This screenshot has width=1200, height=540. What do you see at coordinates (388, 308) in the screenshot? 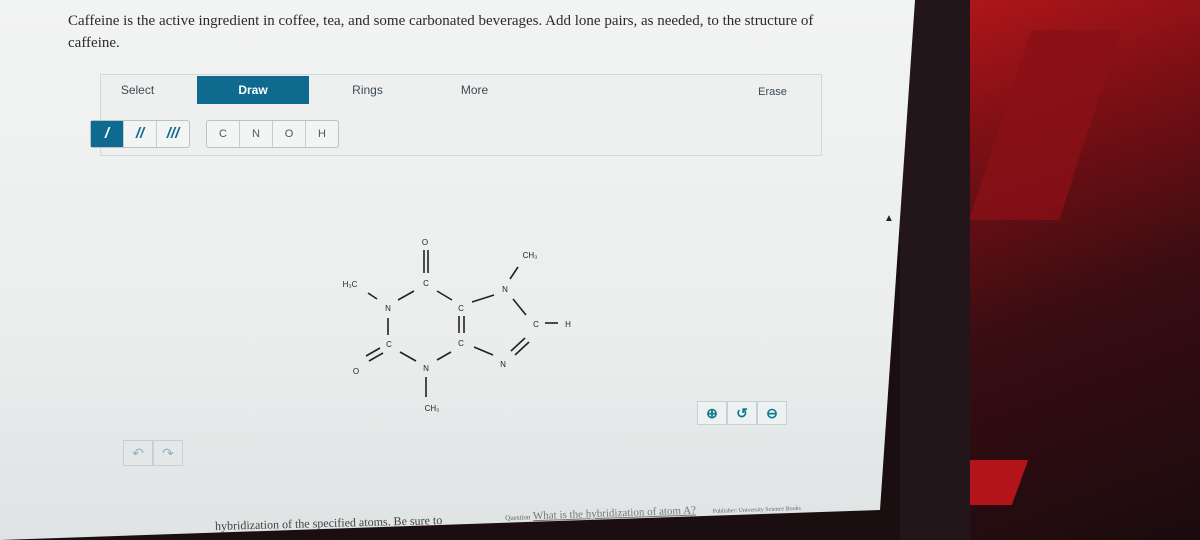
I see `atom-n1: N` at bounding box center [388, 308].